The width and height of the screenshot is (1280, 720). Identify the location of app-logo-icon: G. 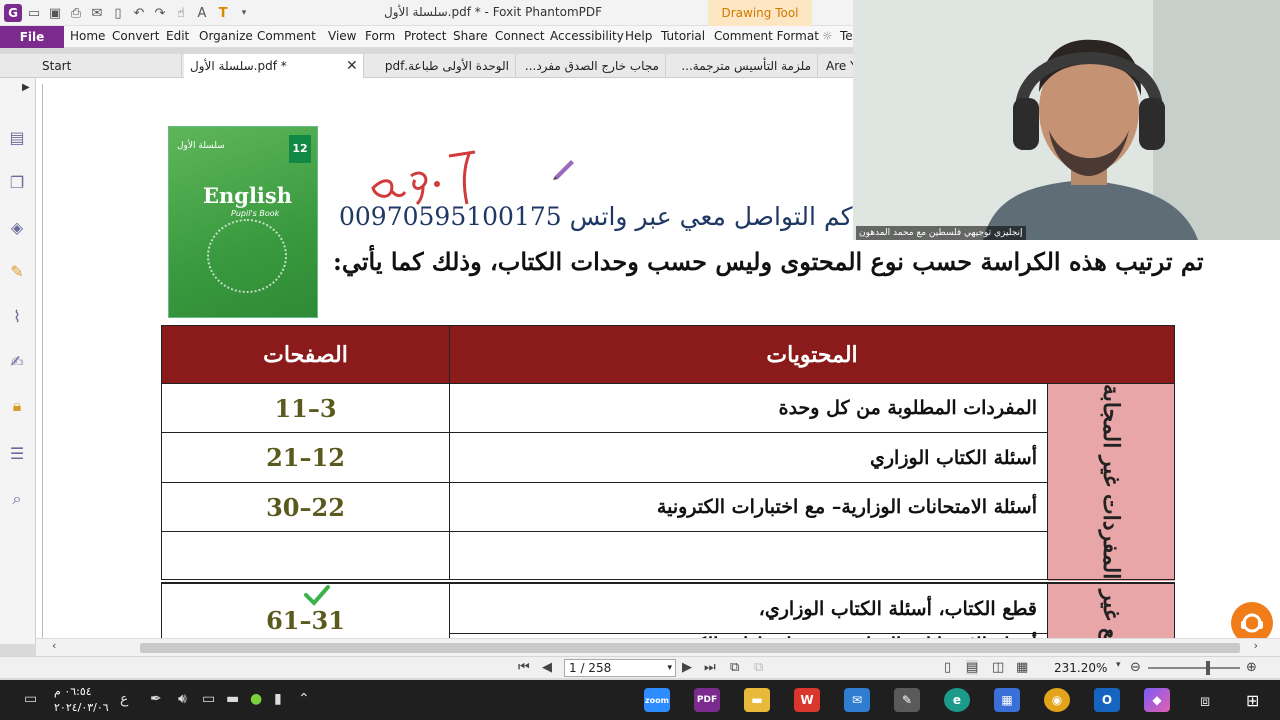
(13, 13).